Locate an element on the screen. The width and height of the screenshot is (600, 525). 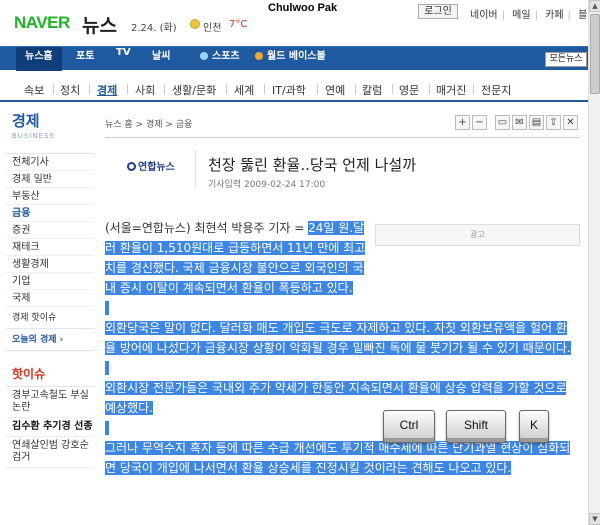
article-byline: (서울=연합뉴스) 최현석 박용주 기자 = is located at coordinates (207, 228).